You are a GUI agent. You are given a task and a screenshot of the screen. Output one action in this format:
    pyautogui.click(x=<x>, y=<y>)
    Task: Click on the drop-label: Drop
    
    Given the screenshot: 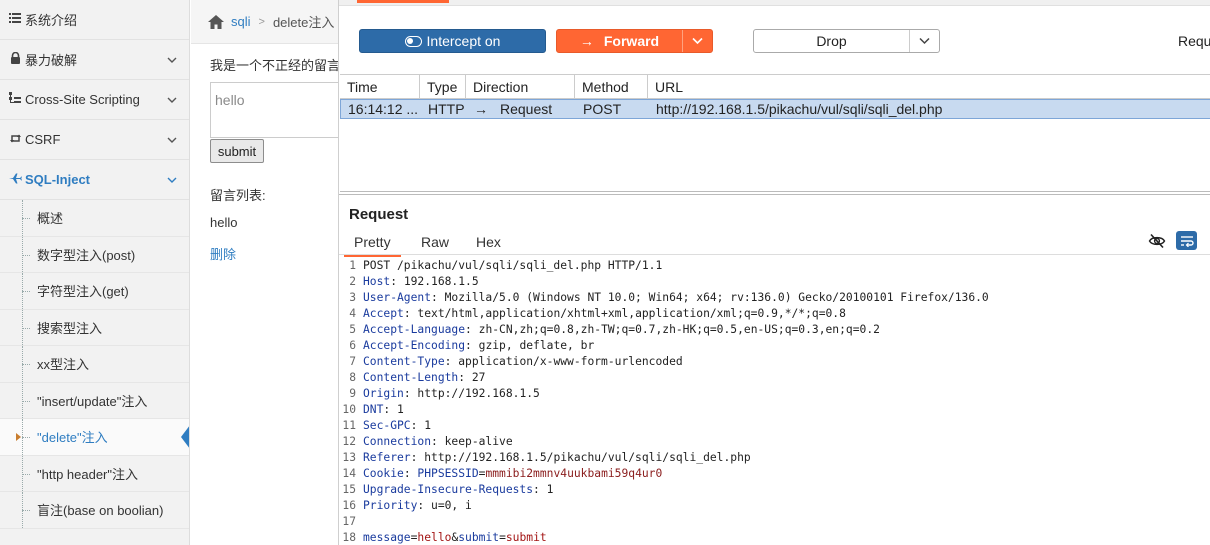 What is the action you would take?
    pyautogui.click(x=831, y=41)
    